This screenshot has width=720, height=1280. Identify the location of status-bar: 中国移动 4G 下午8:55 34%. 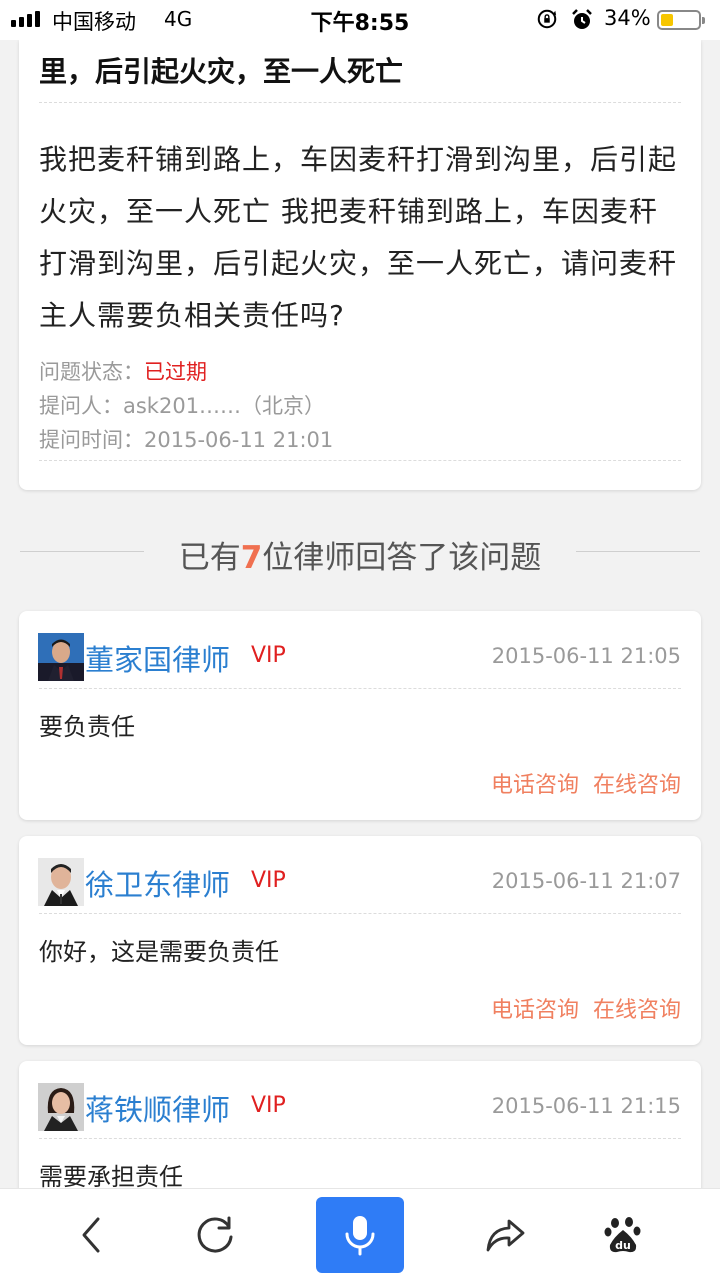
(360, 20).